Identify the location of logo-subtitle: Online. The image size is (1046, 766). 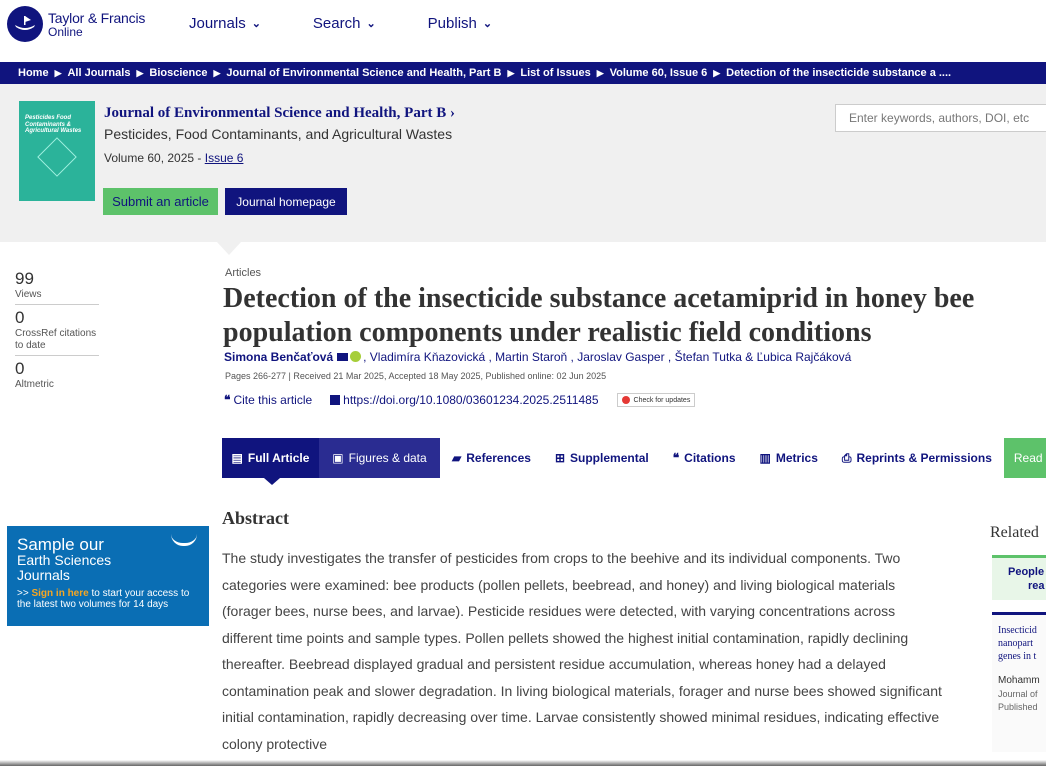
(65, 31).